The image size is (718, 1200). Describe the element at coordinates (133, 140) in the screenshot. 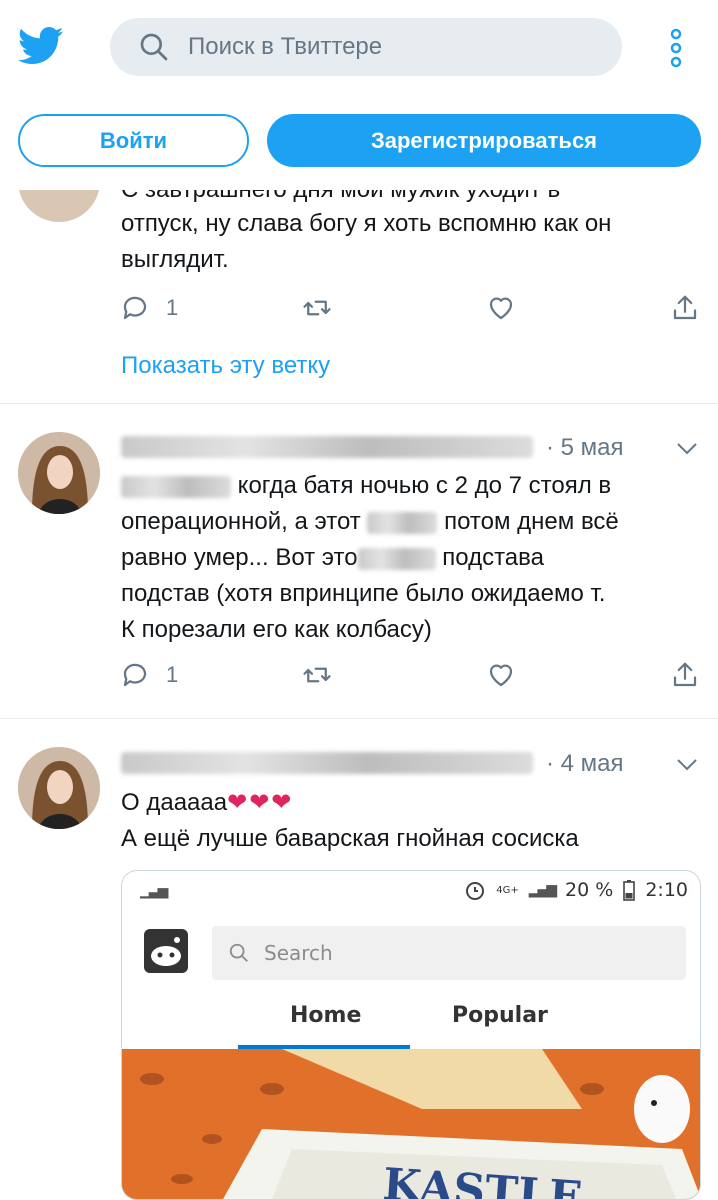

I see `login-button: Войти` at that location.